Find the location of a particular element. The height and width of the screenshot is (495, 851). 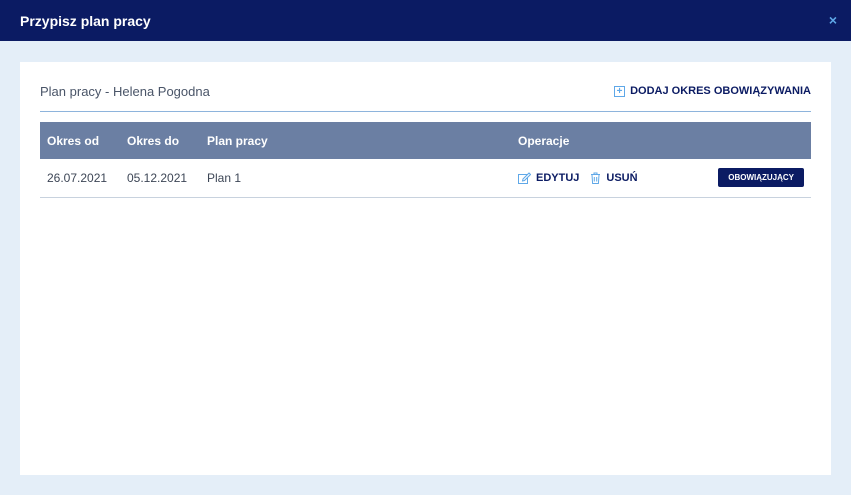

panel-title: Plan pracy - Helena Pogodna is located at coordinates (125, 91).